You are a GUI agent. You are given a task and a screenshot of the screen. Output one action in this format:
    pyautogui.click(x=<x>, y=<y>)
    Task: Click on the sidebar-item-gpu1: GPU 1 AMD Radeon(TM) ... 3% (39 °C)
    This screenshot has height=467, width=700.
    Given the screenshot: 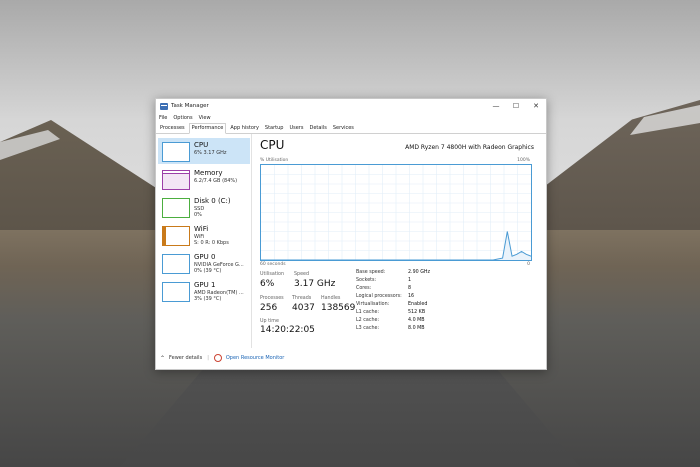 What is the action you would take?
    pyautogui.click(x=204, y=291)
    